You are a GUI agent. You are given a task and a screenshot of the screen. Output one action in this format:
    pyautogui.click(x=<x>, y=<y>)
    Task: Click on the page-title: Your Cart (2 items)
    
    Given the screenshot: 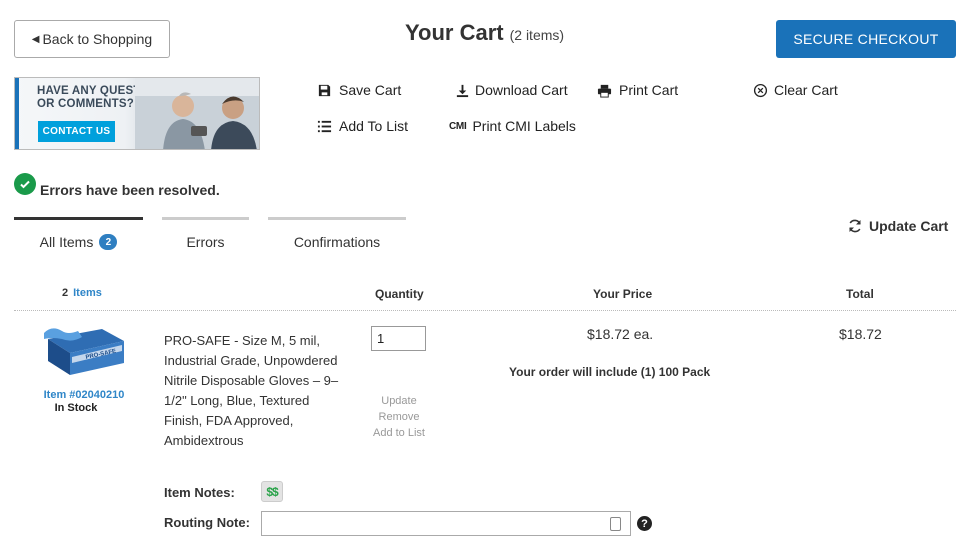 What is the action you would take?
    pyautogui.click(x=484, y=33)
    